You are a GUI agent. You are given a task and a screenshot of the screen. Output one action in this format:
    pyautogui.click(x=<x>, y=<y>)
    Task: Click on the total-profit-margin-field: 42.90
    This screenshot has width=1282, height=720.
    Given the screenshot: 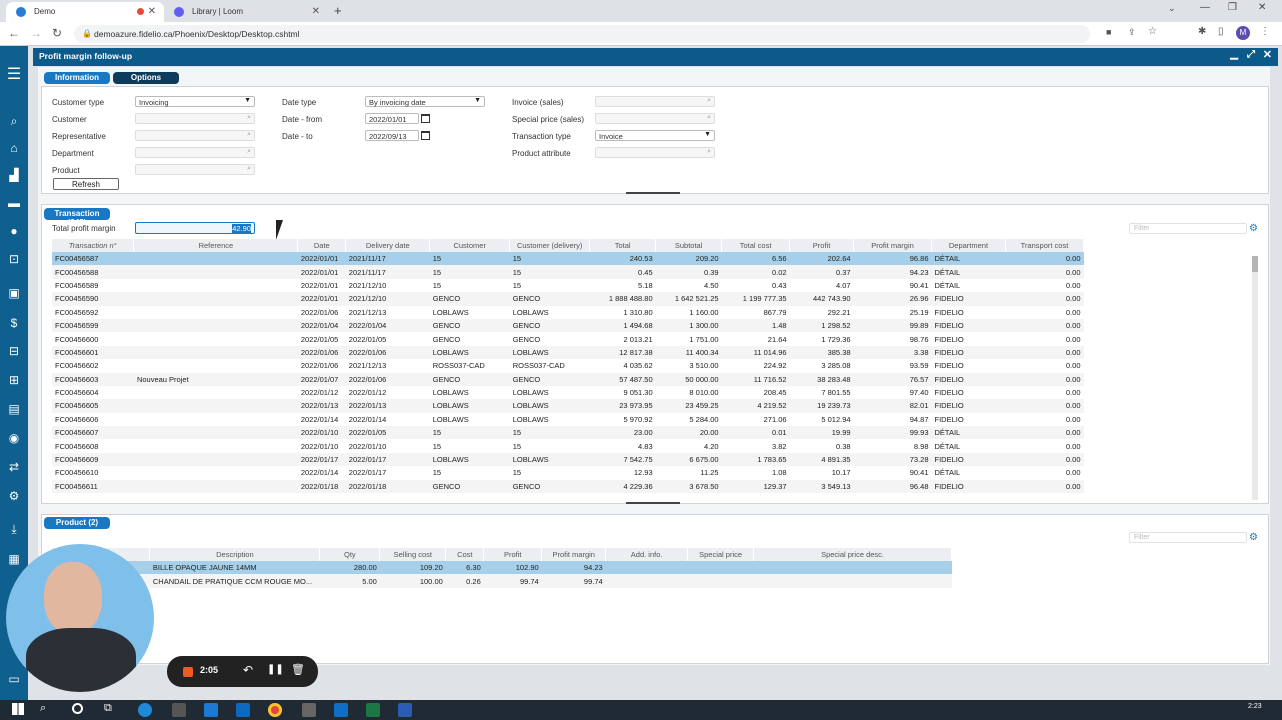 What is the action you would take?
    pyautogui.click(x=195, y=228)
    